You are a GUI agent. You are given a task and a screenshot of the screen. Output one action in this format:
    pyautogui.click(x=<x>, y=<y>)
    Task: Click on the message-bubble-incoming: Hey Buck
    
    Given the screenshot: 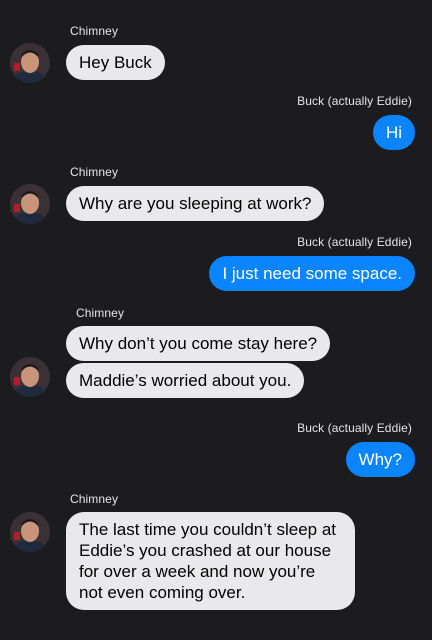 What is the action you would take?
    pyautogui.click(x=115, y=62)
    